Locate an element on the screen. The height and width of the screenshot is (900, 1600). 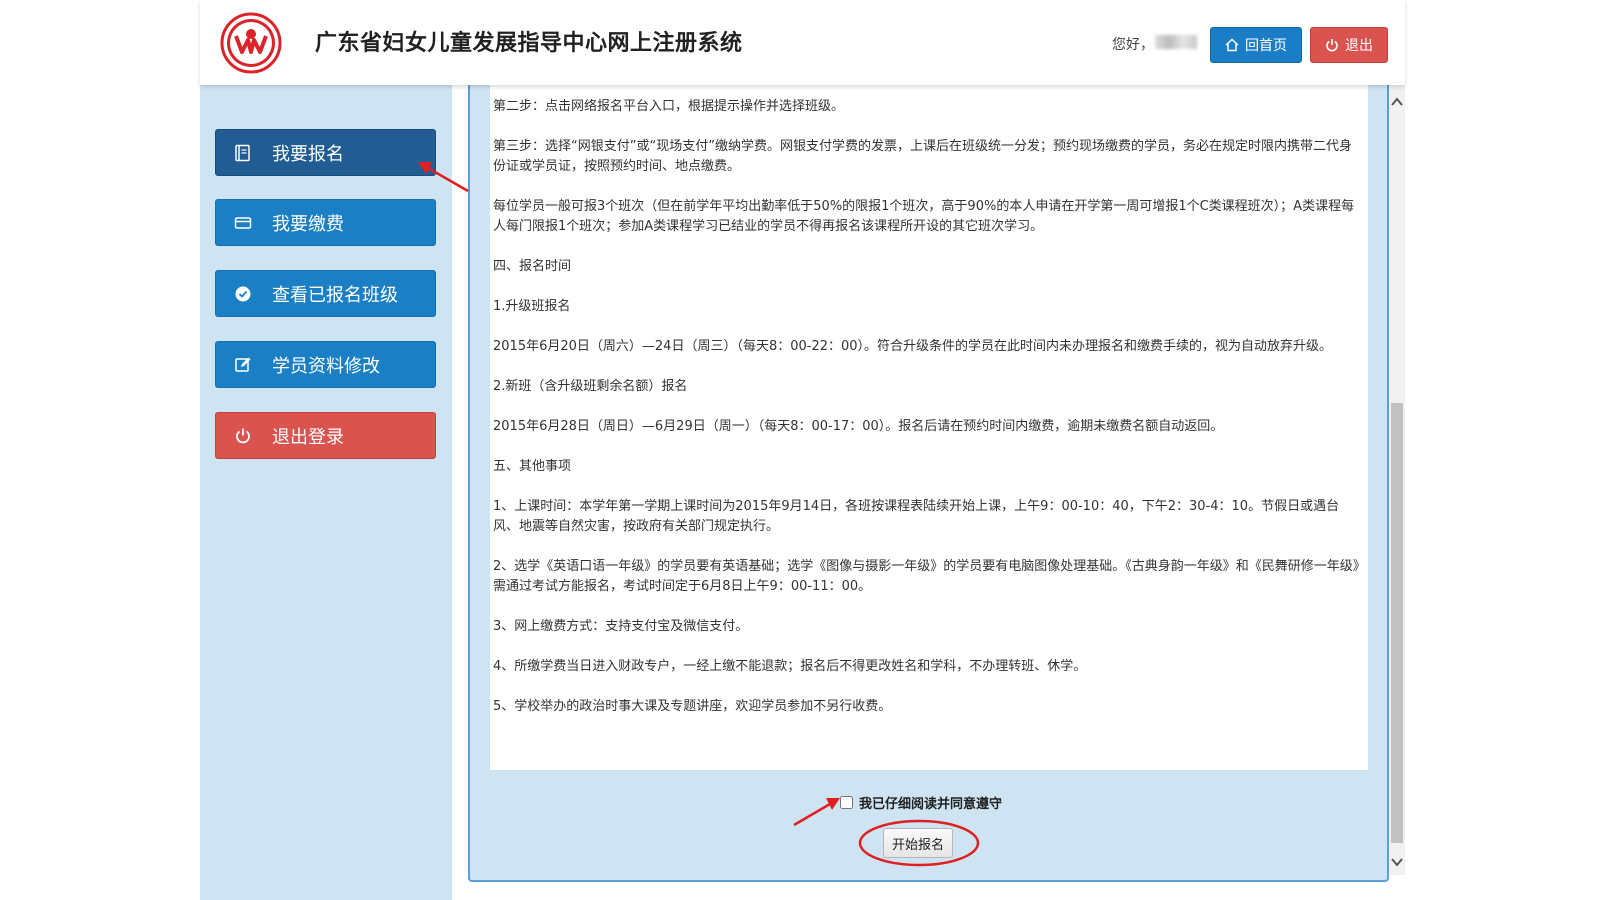
logo-icon is located at coordinates (251, 43).